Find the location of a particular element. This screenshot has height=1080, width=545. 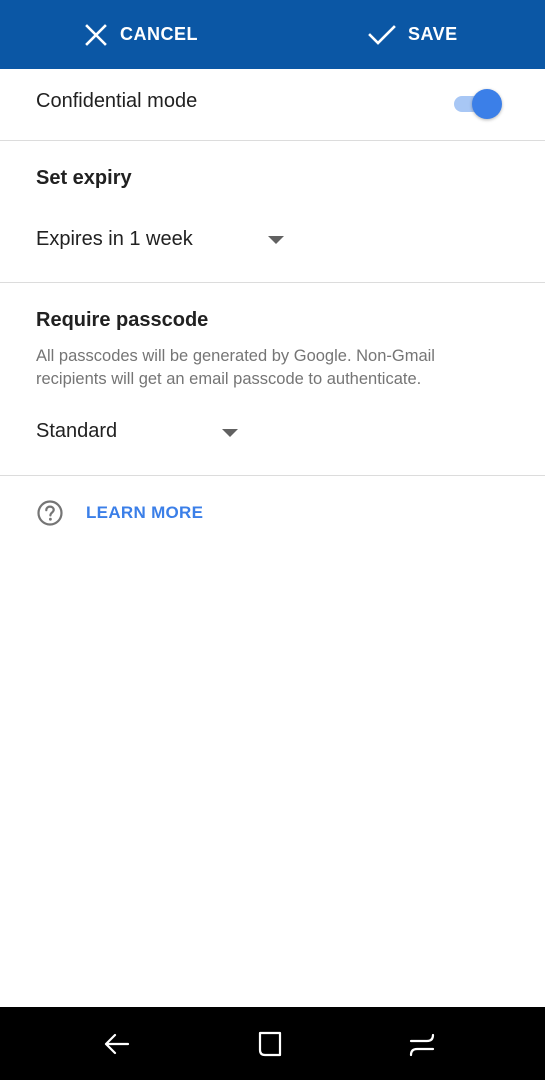

cancel-label: CANCEL is located at coordinates (159, 34).